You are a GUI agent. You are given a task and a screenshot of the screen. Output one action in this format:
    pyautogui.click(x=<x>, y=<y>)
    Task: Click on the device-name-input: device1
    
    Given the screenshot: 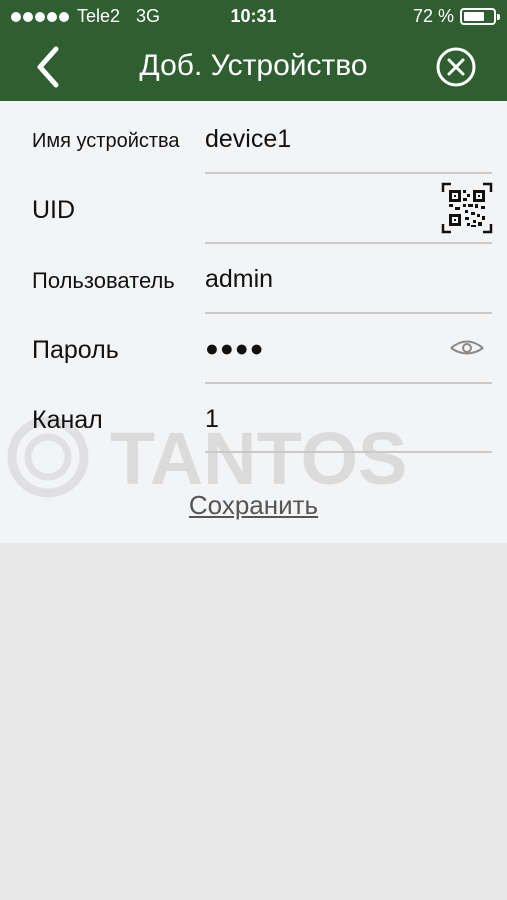 What is the action you would take?
    pyautogui.click(x=248, y=139)
    